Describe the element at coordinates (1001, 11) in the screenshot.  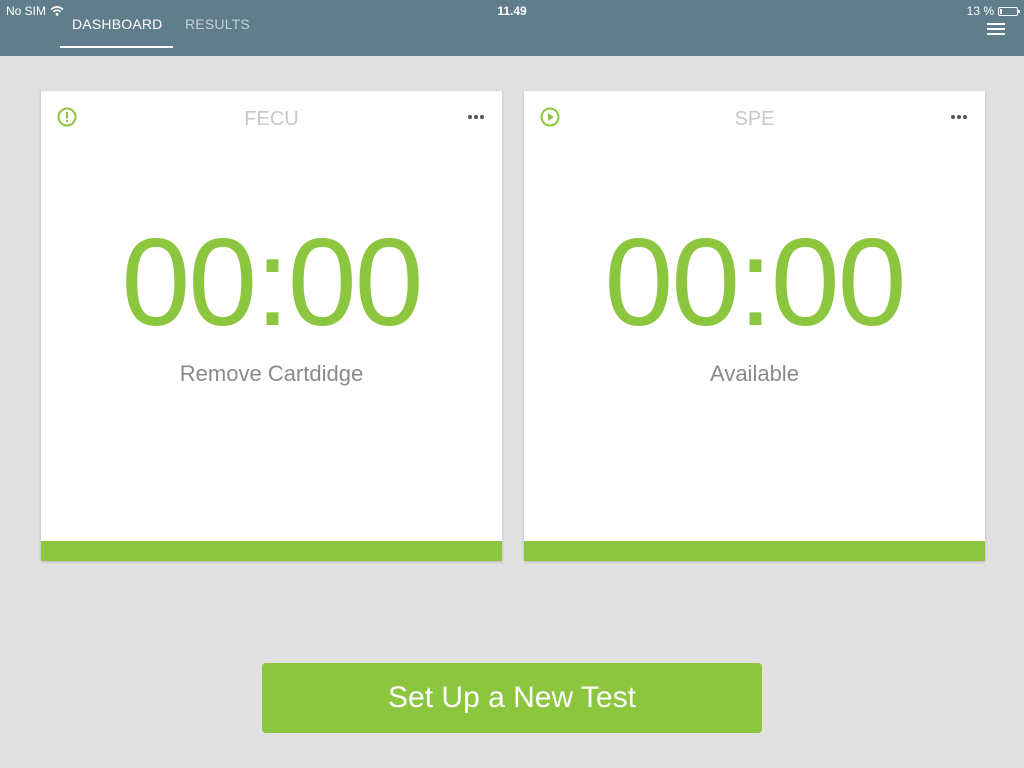
I see `battery-fill` at that location.